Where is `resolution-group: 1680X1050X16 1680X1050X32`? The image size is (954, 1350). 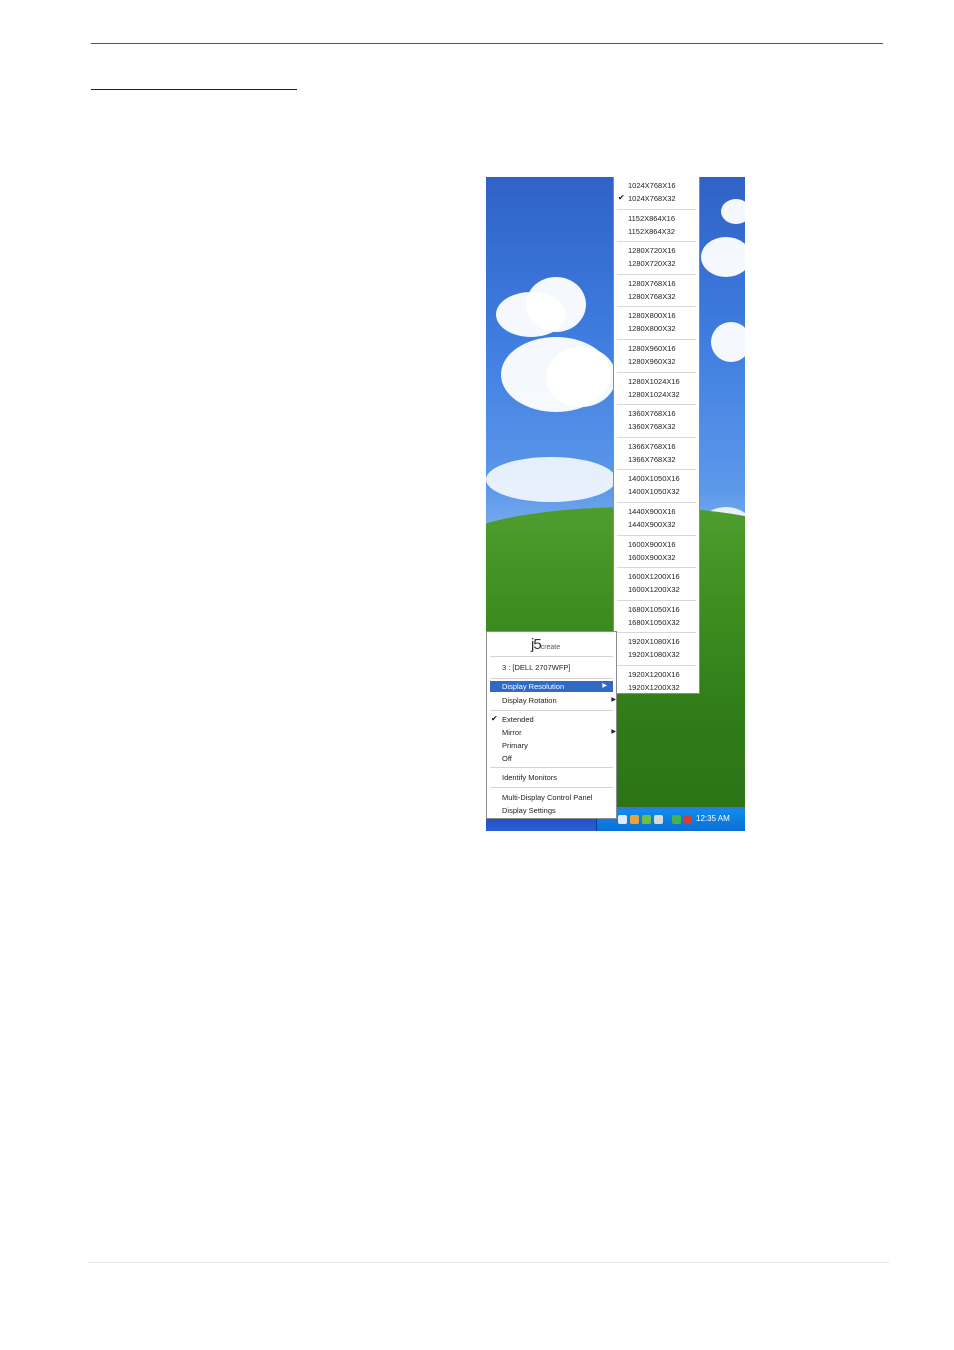 resolution-group: 1680X1050X16 1680X1050X32 is located at coordinates (656, 617).